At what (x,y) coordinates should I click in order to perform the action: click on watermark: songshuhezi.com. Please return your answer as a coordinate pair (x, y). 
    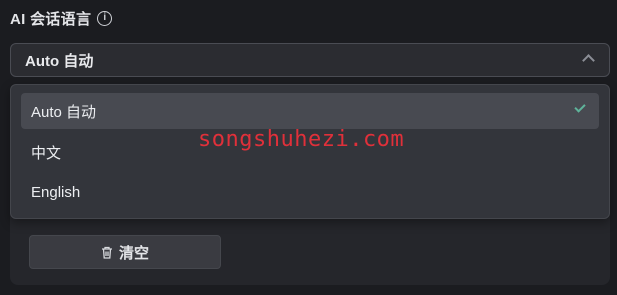
    Looking at the image, I should click on (301, 139).